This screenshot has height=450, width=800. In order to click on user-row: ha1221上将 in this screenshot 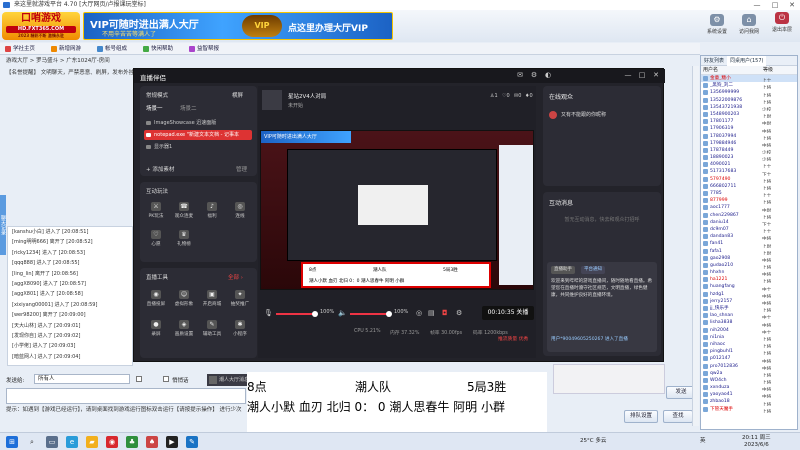, I will do `click(749, 279)`.